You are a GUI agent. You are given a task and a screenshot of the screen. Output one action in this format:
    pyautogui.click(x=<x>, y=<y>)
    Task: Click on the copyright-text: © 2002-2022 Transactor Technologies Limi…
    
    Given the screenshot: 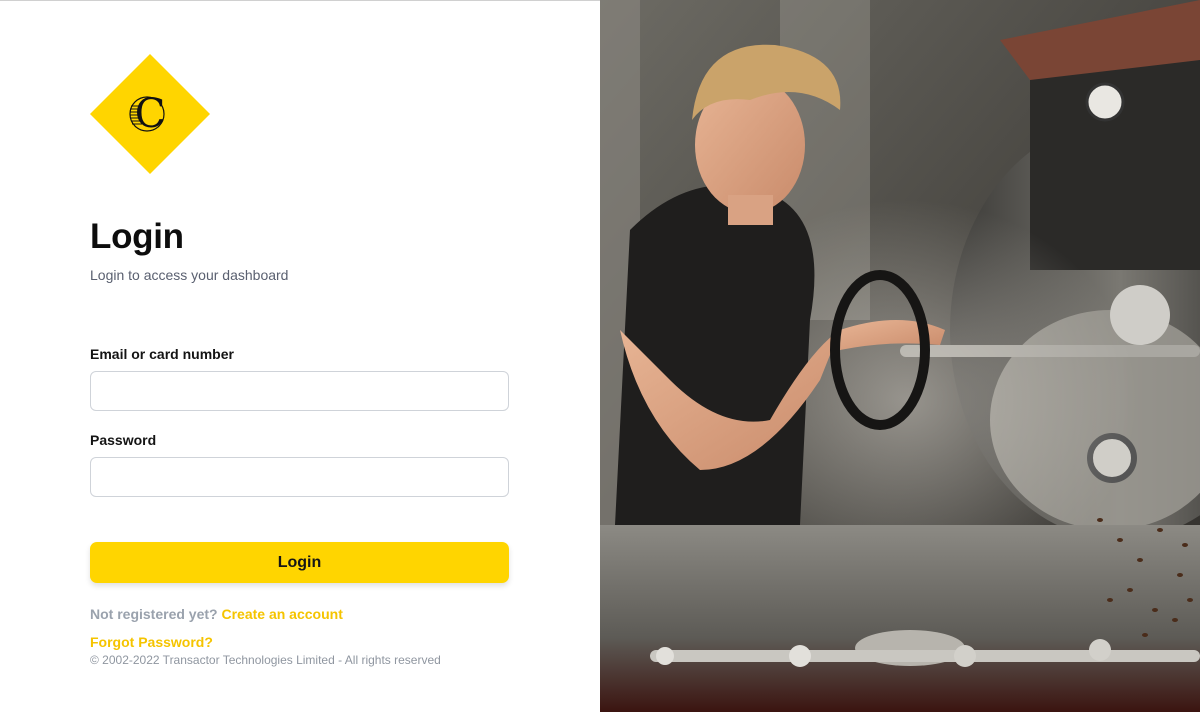 What is the action you would take?
    pyautogui.click(x=265, y=660)
    